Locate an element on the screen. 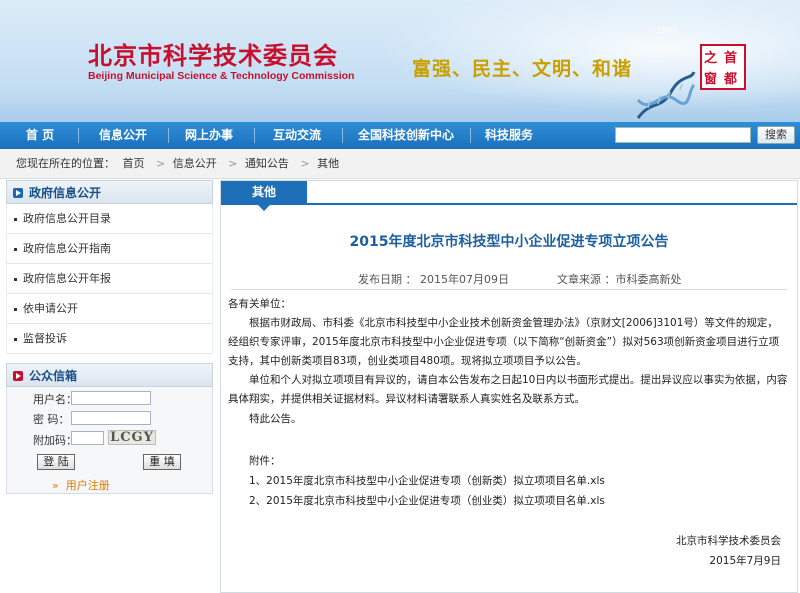 The height and width of the screenshot is (593, 800). reset-button: 重 填 is located at coordinates (162, 462).